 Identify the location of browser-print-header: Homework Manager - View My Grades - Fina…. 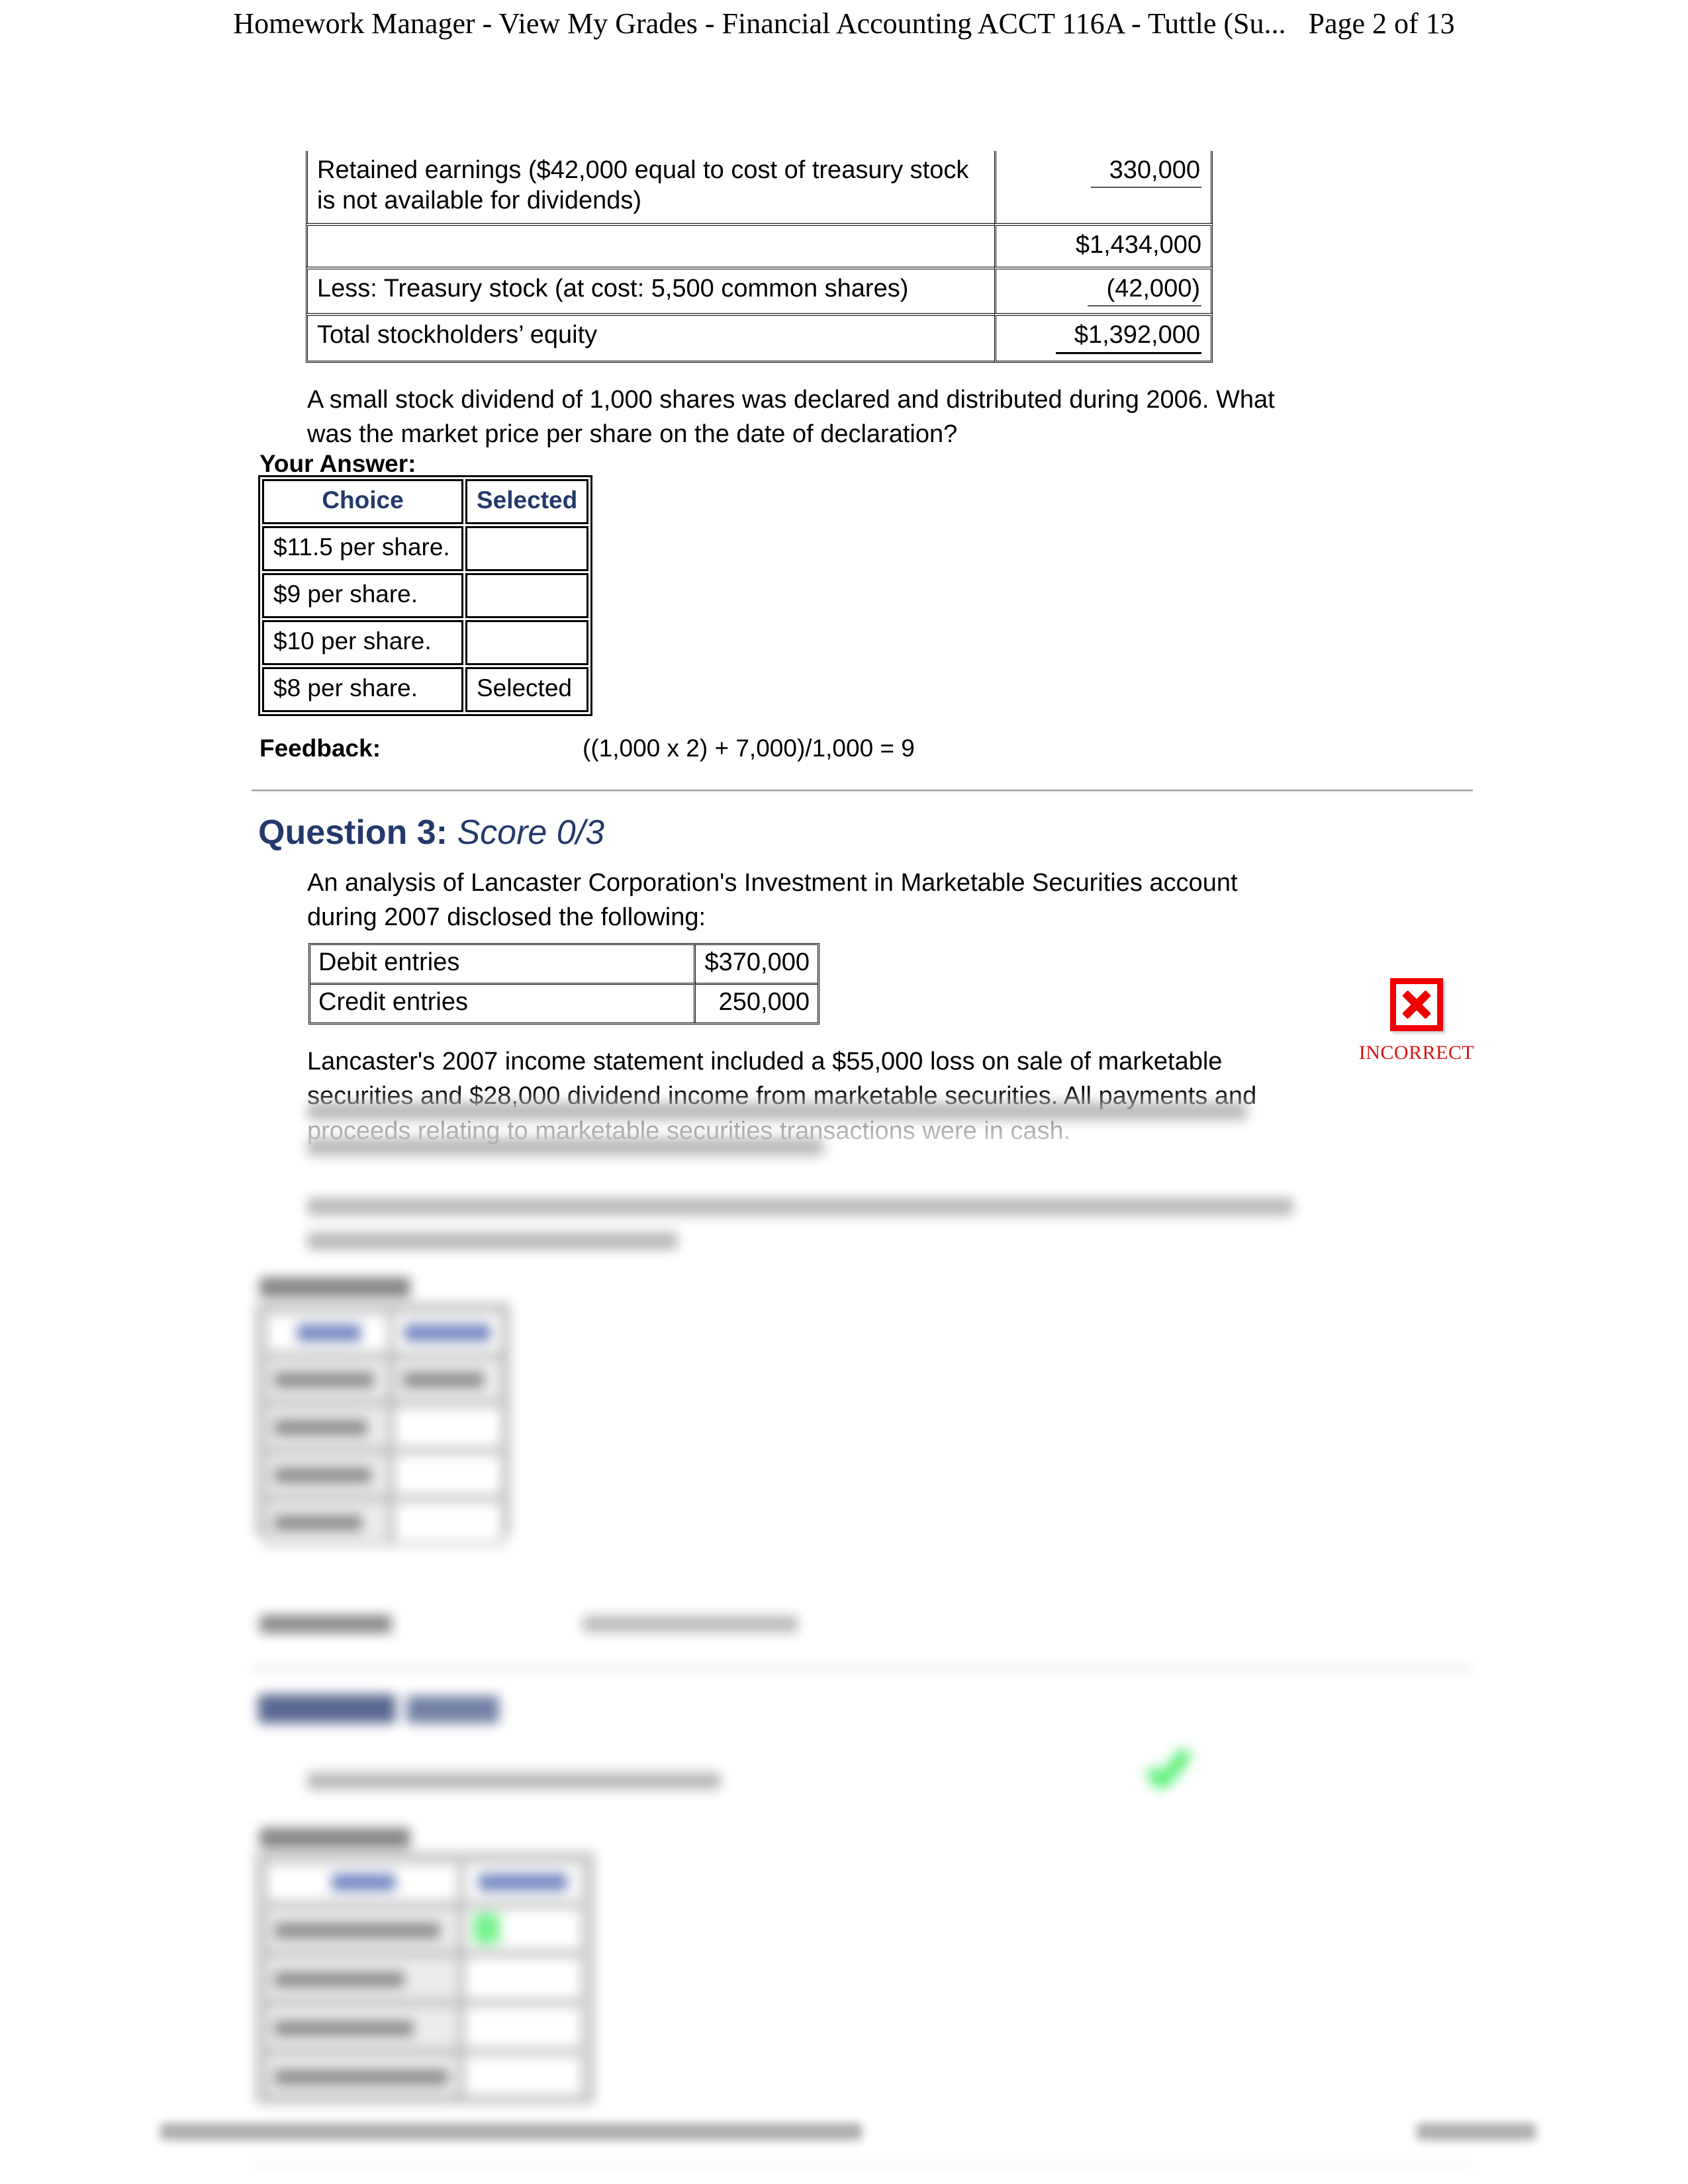
(844, 24).